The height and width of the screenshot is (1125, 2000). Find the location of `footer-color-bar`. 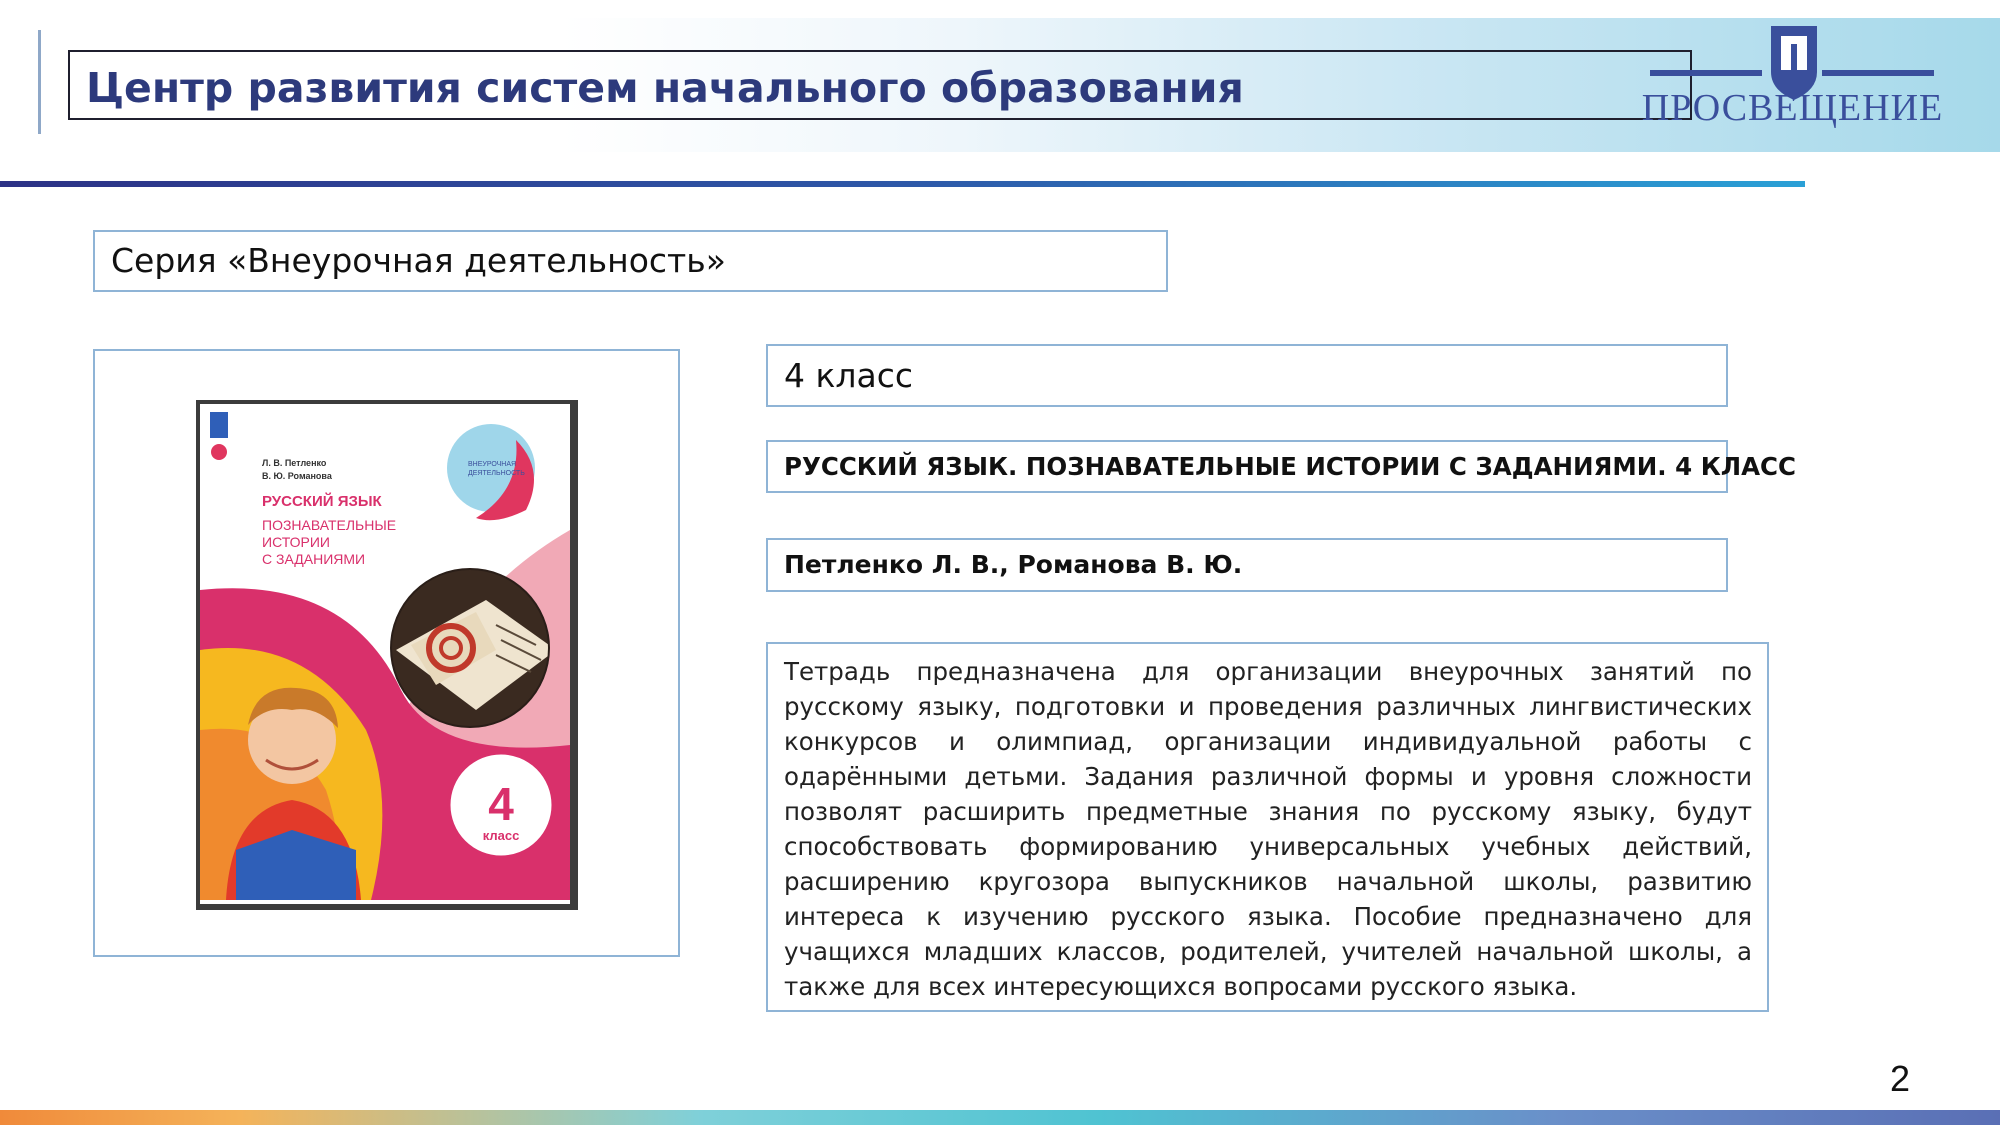

footer-color-bar is located at coordinates (1000, 1117).